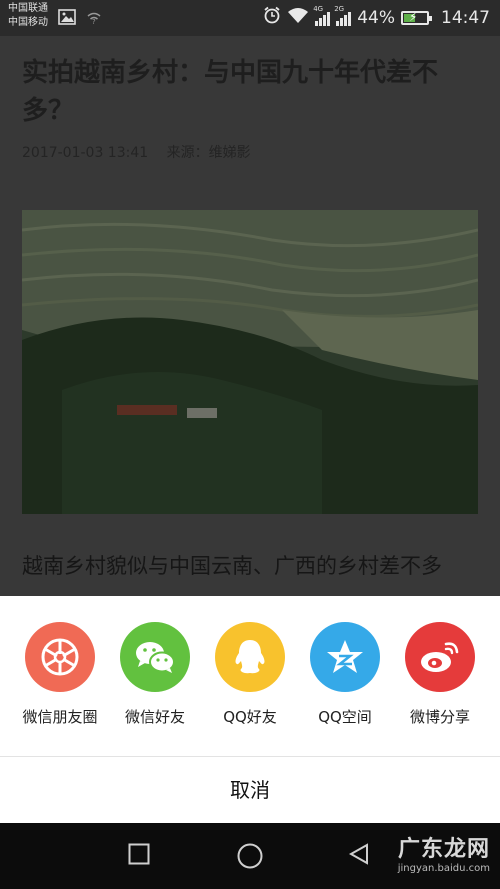 The width and height of the screenshot is (500, 889). Describe the element at coordinates (208, 153) in the screenshot. I see `article-source: 来源：维娣影` at that location.